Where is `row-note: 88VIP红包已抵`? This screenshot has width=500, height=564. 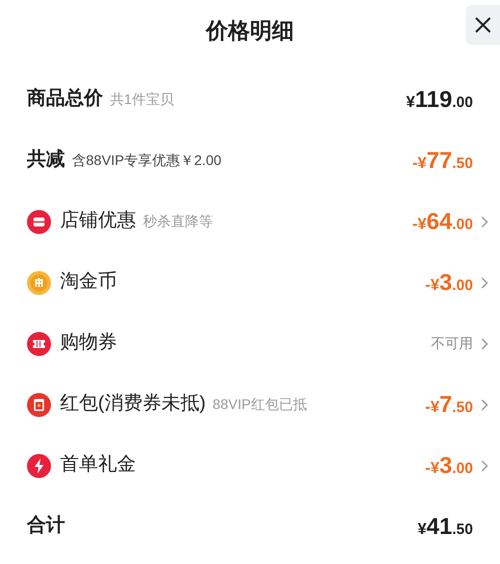
row-note: 88VIP红包已抵 is located at coordinates (259, 404).